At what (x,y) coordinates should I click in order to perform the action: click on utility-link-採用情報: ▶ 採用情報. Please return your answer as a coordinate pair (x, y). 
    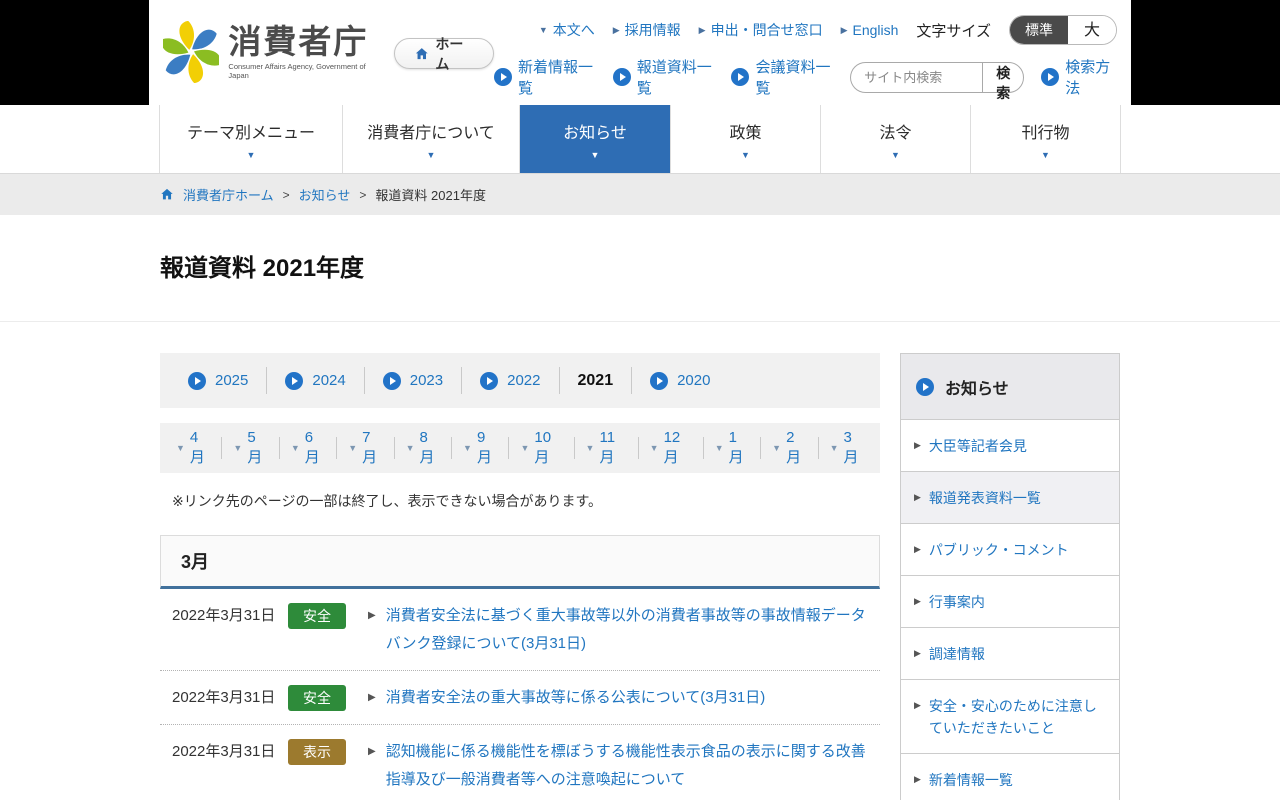
    Looking at the image, I should click on (647, 30).